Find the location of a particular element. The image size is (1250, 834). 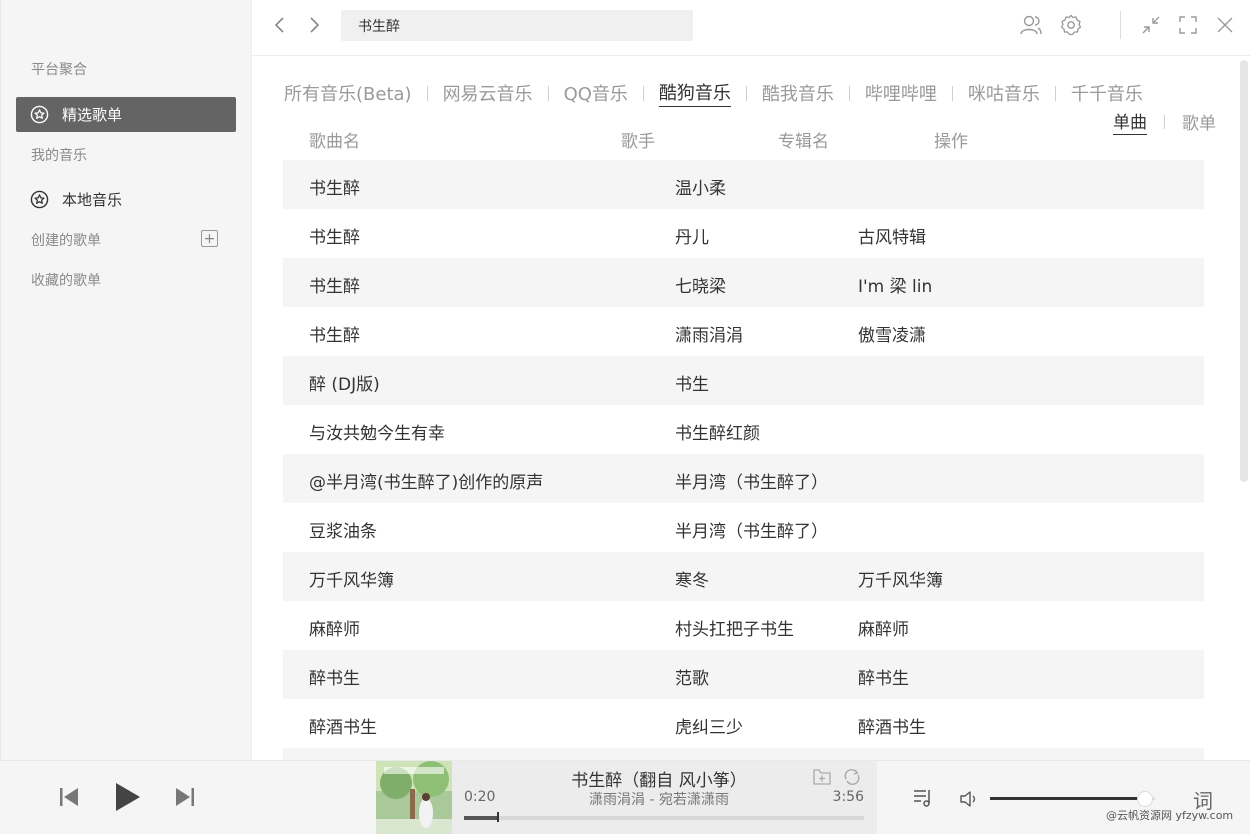

table-row is located at coordinates (743, 754).